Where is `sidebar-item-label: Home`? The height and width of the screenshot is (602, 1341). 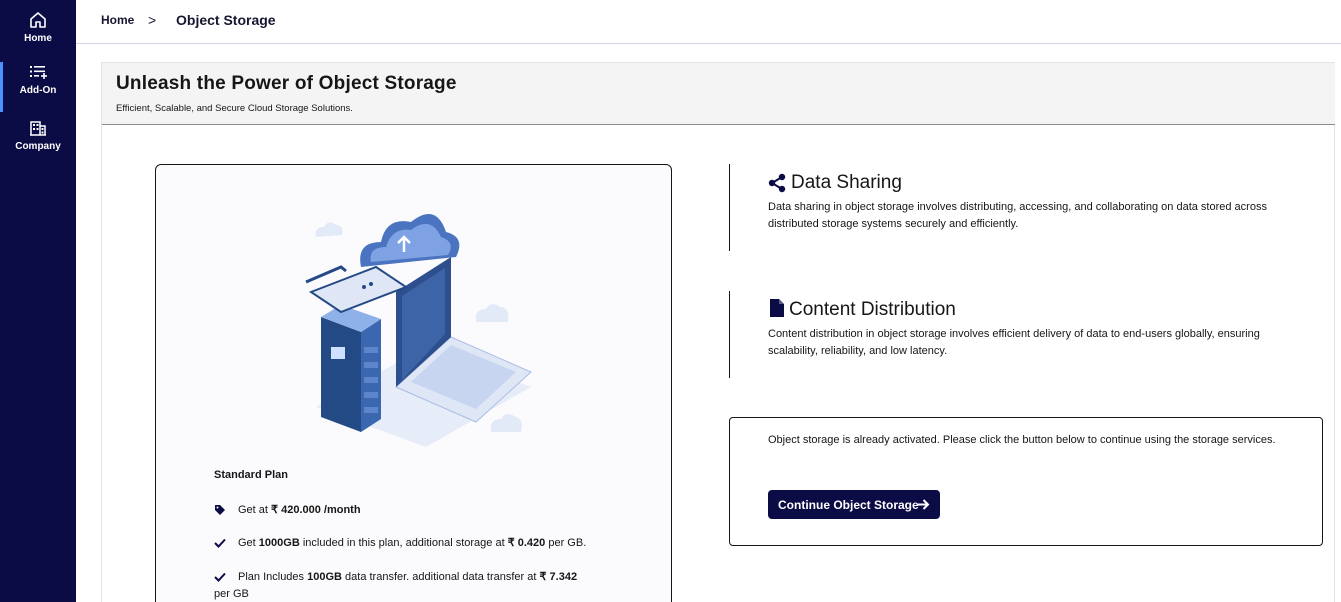
sidebar-item-label: Home is located at coordinates (38, 38).